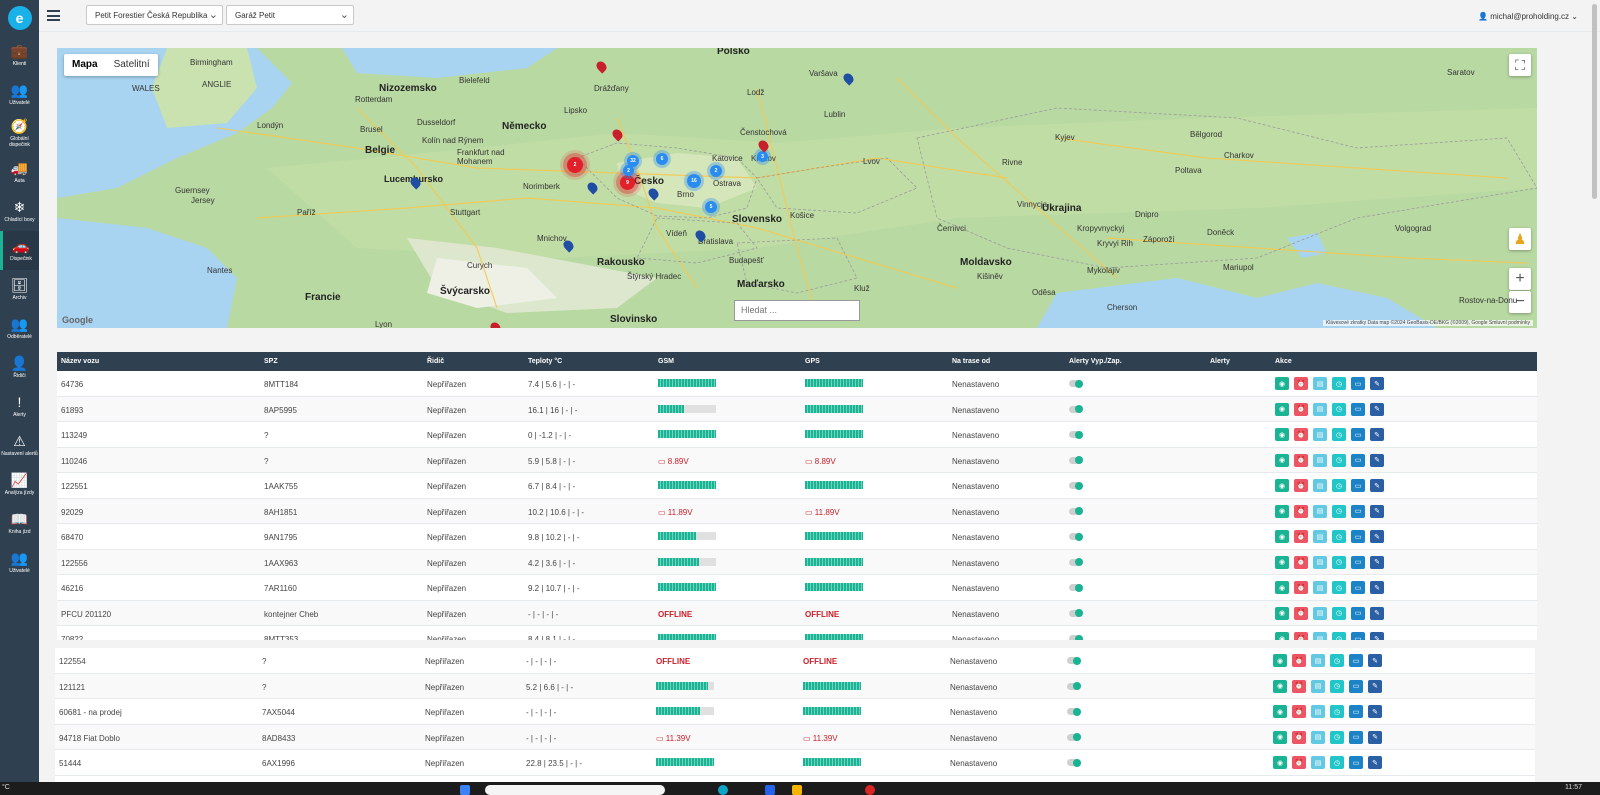 The width and height of the screenshot is (1600, 795). I want to click on sidebar-item: 📖 Kniha jízd, so click(19, 523).